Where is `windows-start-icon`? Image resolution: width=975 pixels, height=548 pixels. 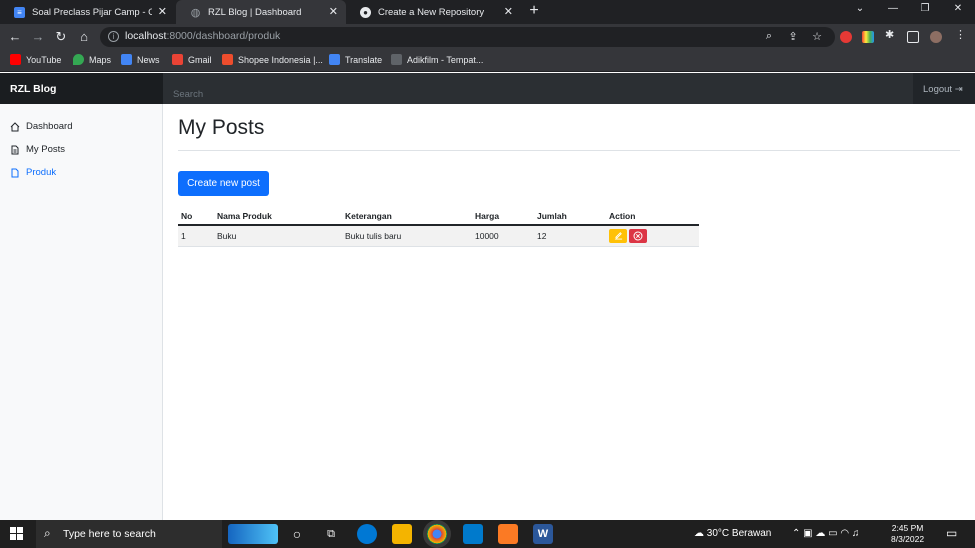
windows-start-icon is located at coordinates (16, 533).